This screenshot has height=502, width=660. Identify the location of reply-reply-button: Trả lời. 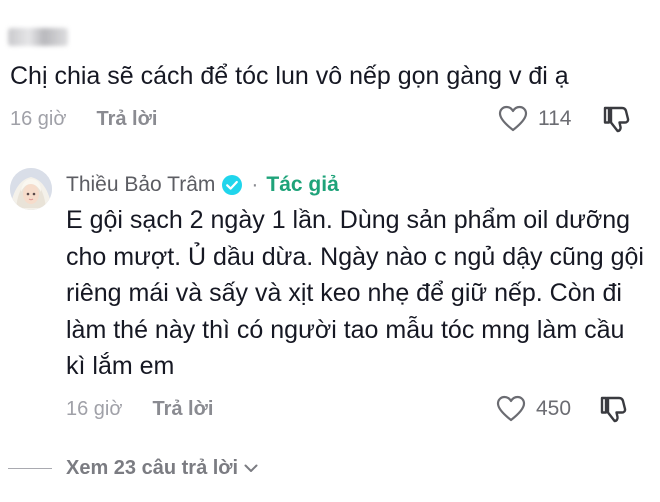
(182, 409).